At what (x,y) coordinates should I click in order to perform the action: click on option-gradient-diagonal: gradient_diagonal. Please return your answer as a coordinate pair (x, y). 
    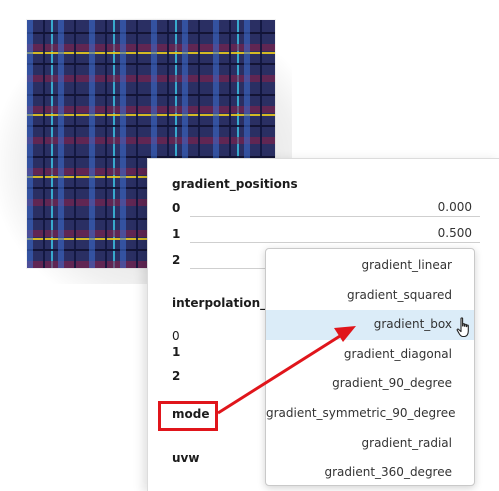
    Looking at the image, I should click on (370, 355).